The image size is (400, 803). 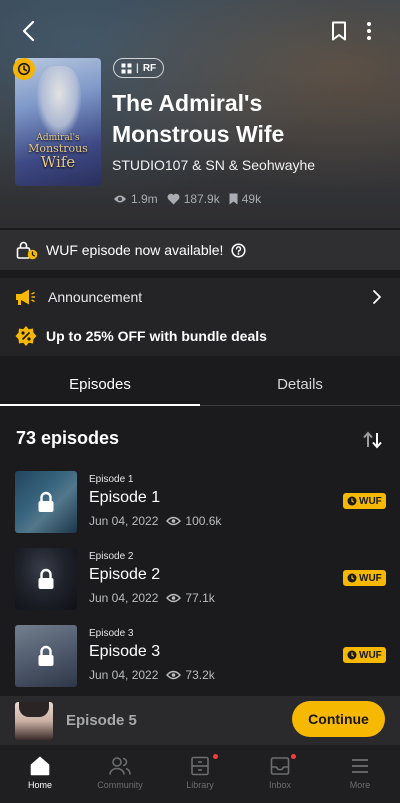 I want to click on nav-community: Community, so click(x=120, y=774).